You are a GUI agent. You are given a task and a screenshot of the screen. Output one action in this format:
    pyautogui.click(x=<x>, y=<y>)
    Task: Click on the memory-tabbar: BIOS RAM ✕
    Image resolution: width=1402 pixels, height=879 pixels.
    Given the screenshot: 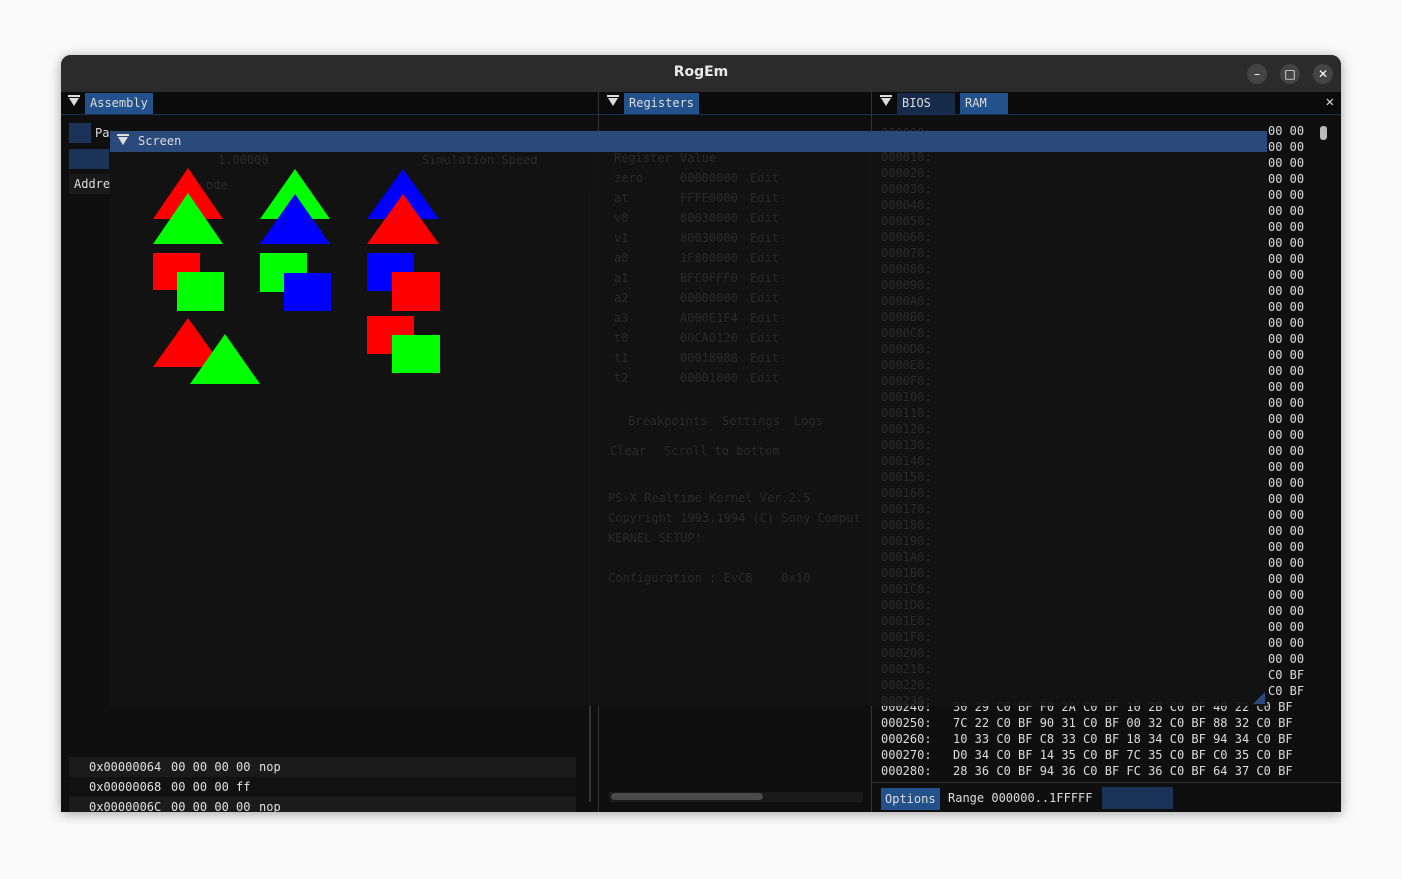 What is the action you would take?
    pyautogui.click(x=1106, y=103)
    